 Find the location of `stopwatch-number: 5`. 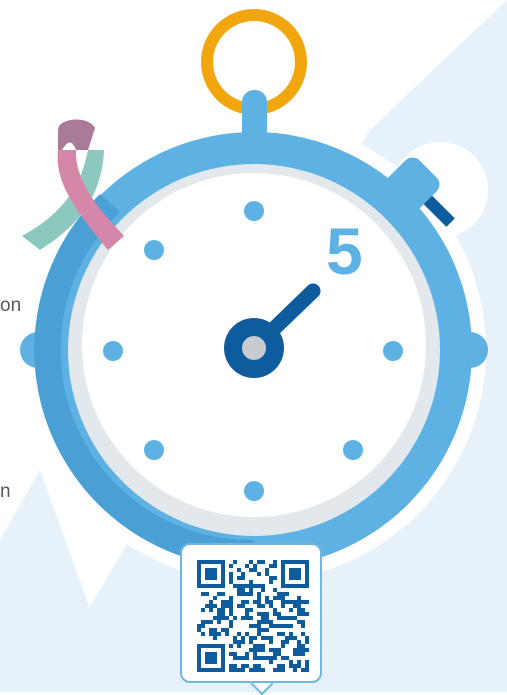

stopwatch-number: 5 is located at coordinates (344, 251).